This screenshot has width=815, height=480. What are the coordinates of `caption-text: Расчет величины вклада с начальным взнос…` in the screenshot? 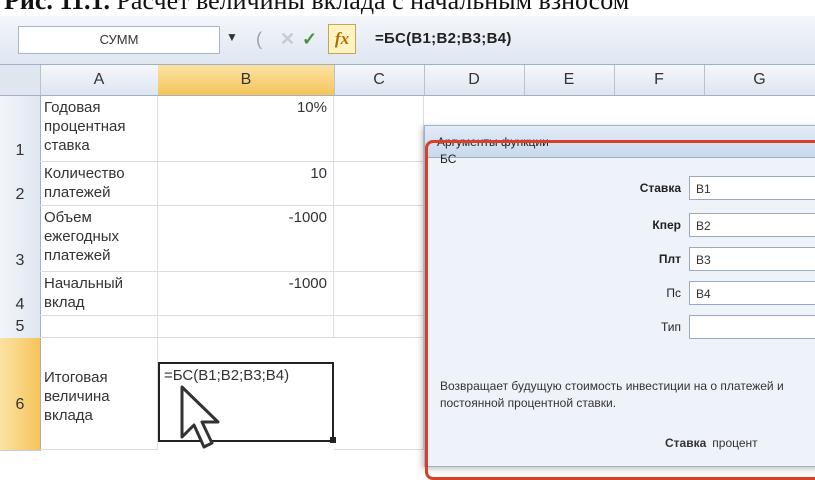 It's located at (373, 7).